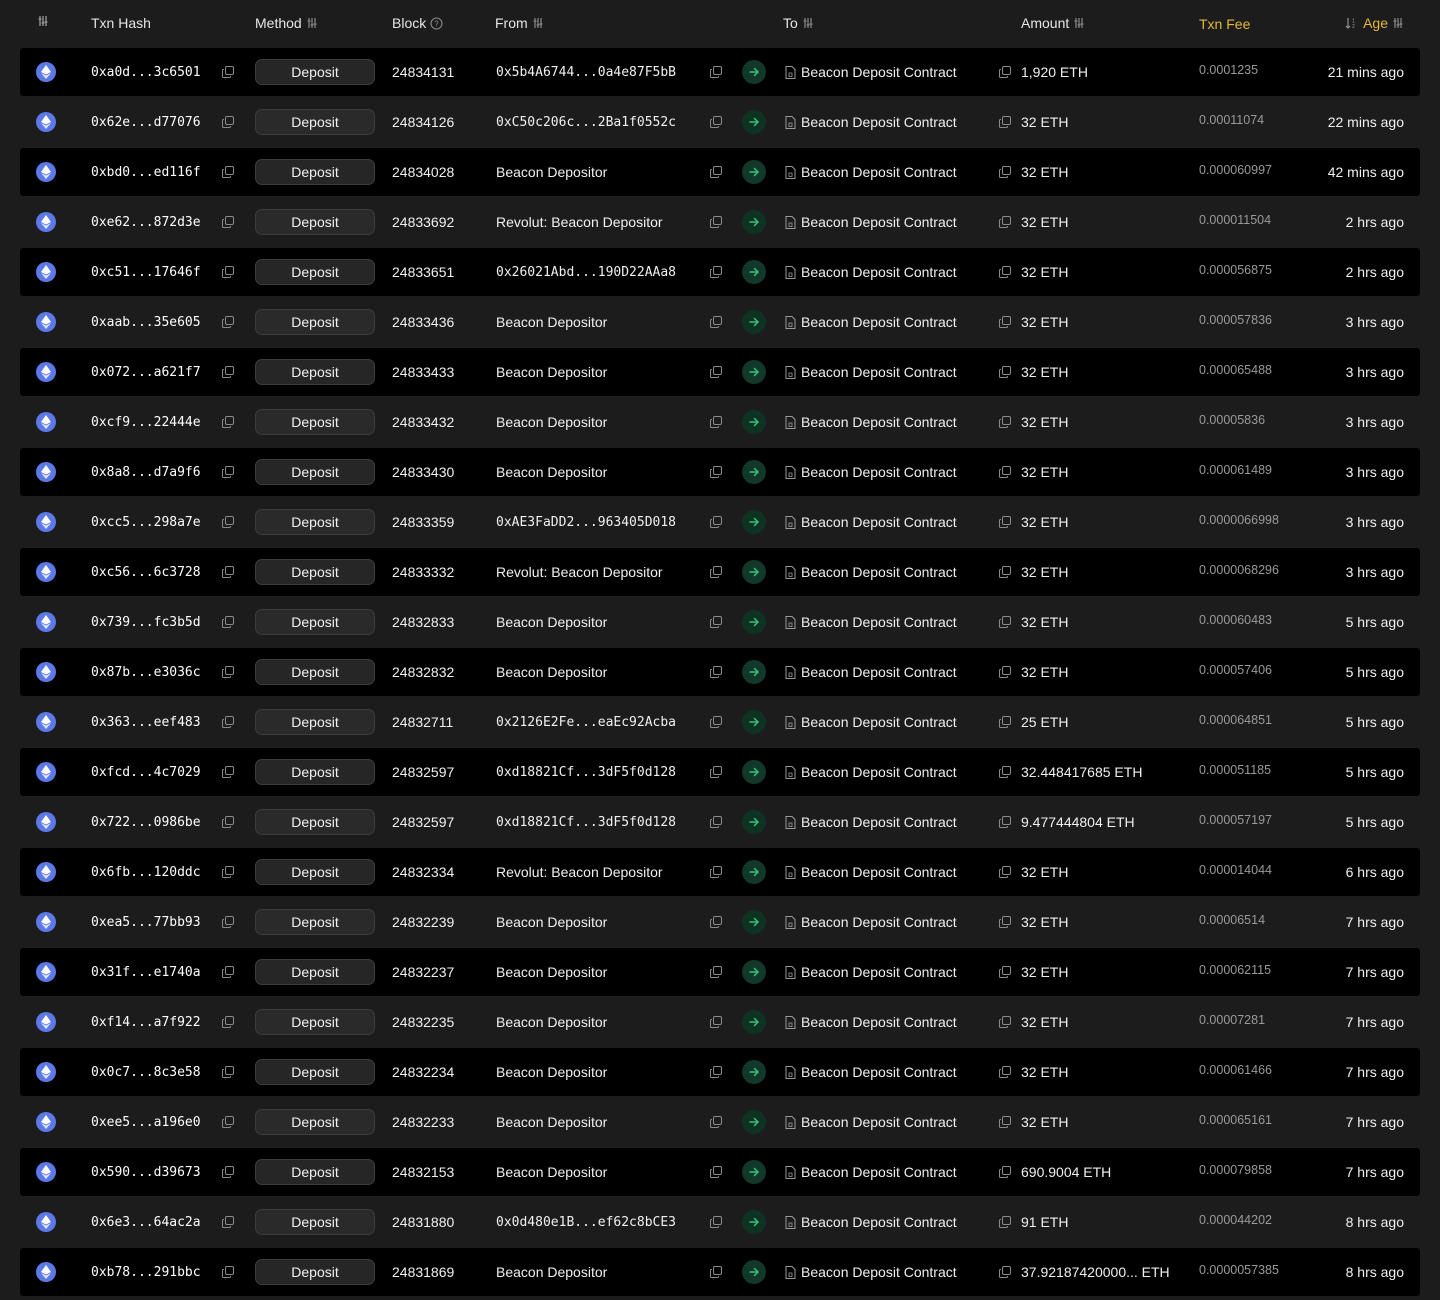  I want to click on header-txn-fee: Txn Fee, so click(1224, 24).